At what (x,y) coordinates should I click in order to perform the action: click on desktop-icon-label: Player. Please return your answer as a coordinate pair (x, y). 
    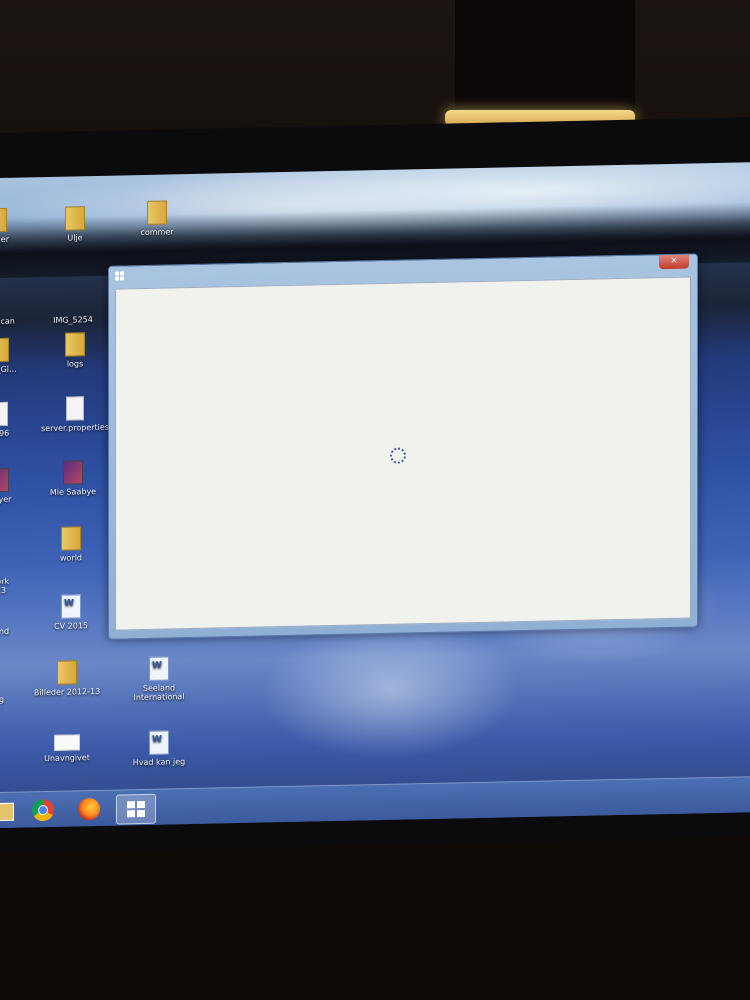
    Looking at the image, I should click on (6, 499).